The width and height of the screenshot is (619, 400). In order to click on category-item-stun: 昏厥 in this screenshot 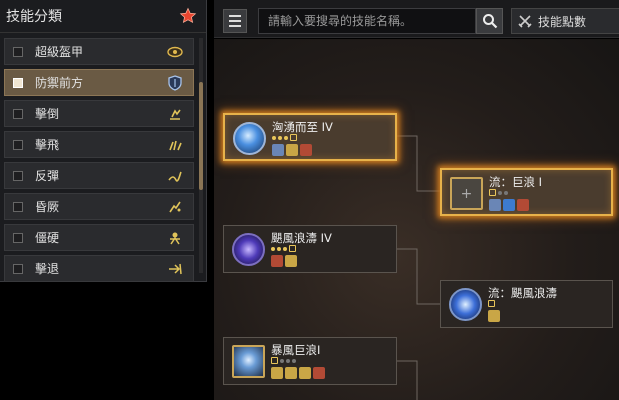, I will do `click(99, 206)`.